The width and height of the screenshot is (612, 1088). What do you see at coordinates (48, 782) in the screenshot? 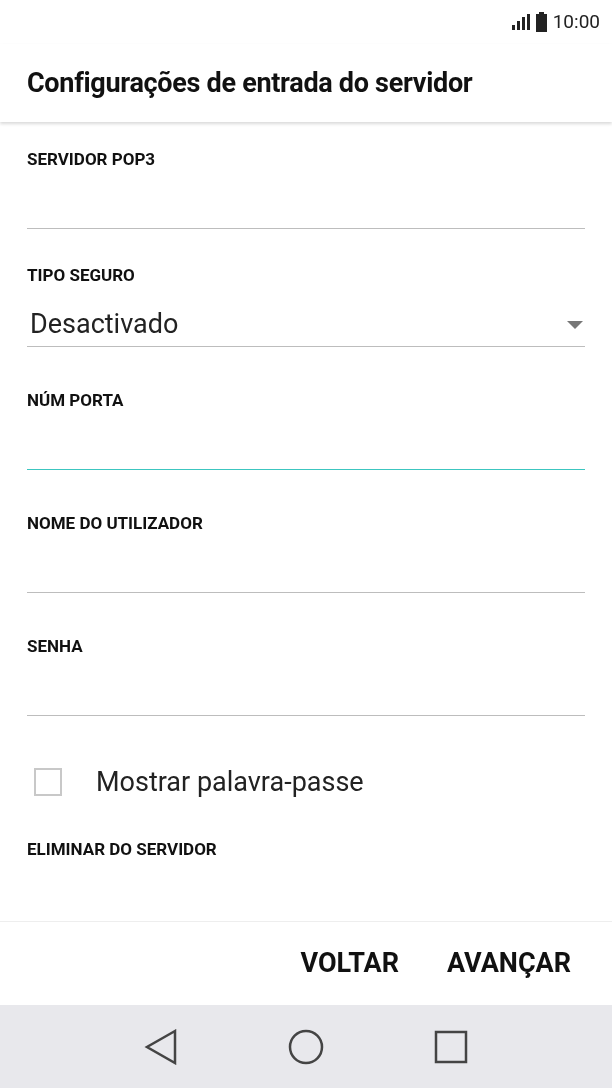
I see `checkbox` at bounding box center [48, 782].